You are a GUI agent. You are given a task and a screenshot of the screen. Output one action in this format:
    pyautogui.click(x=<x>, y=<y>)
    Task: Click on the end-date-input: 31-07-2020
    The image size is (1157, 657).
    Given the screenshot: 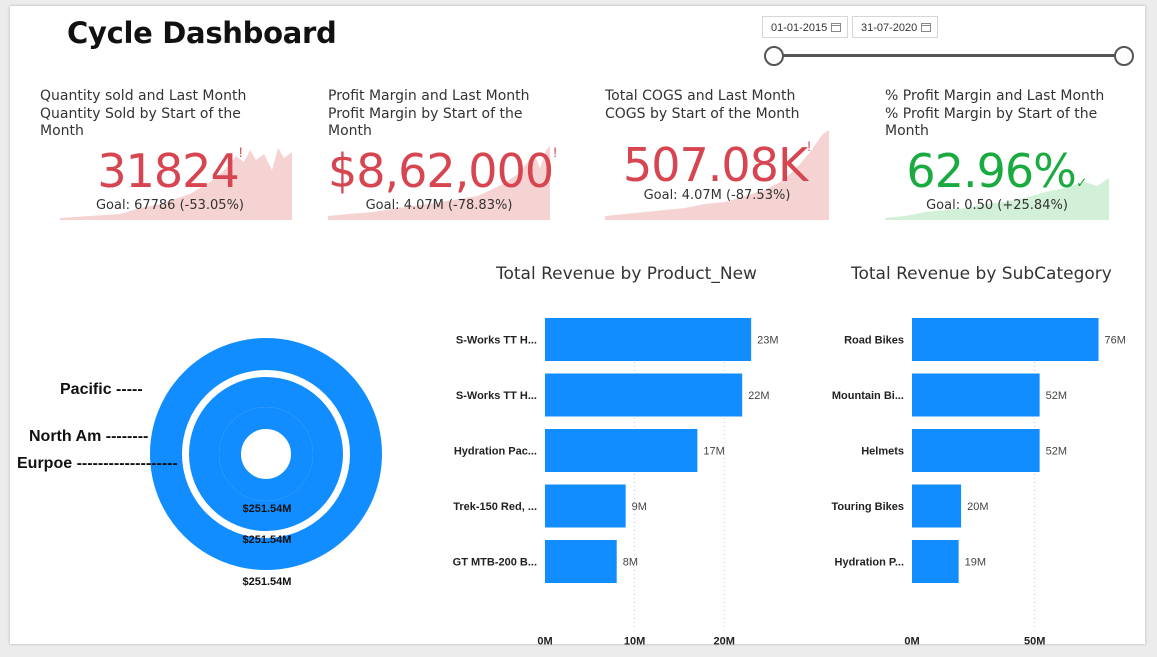 What is the action you would take?
    pyautogui.click(x=895, y=27)
    